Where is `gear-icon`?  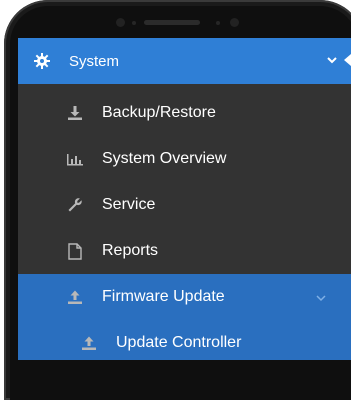 gear-icon is located at coordinates (42, 61).